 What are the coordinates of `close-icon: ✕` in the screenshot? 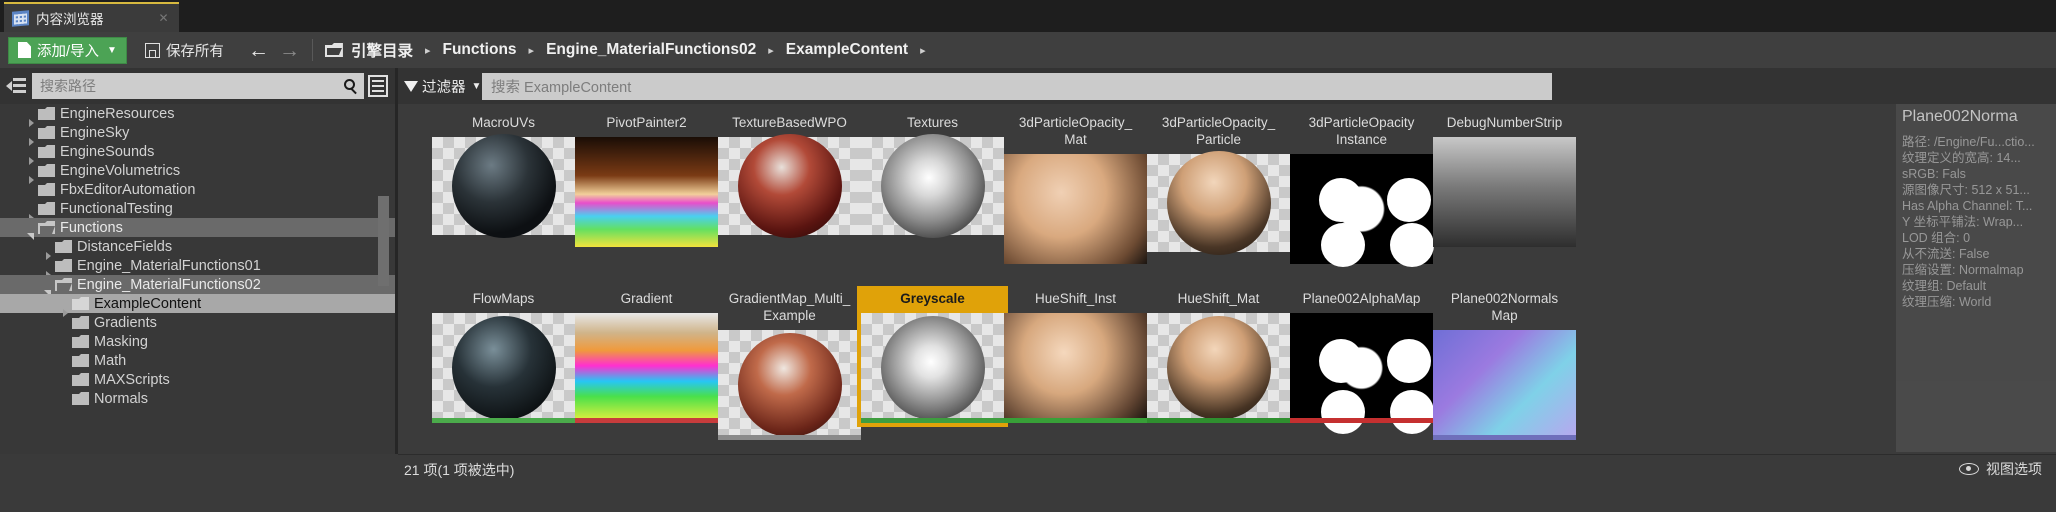 It's located at (163, 18).